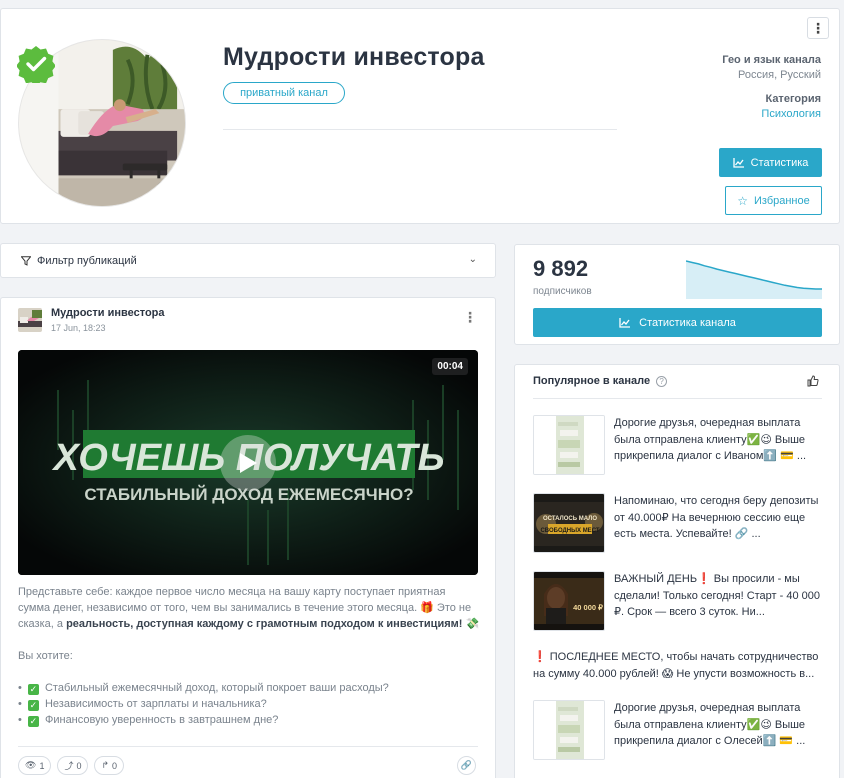  What do you see at coordinates (569, 531) in the screenshot?
I see `thumb-caption: СВОБОДНЫХ МЕСТ` at bounding box center [569, 531].